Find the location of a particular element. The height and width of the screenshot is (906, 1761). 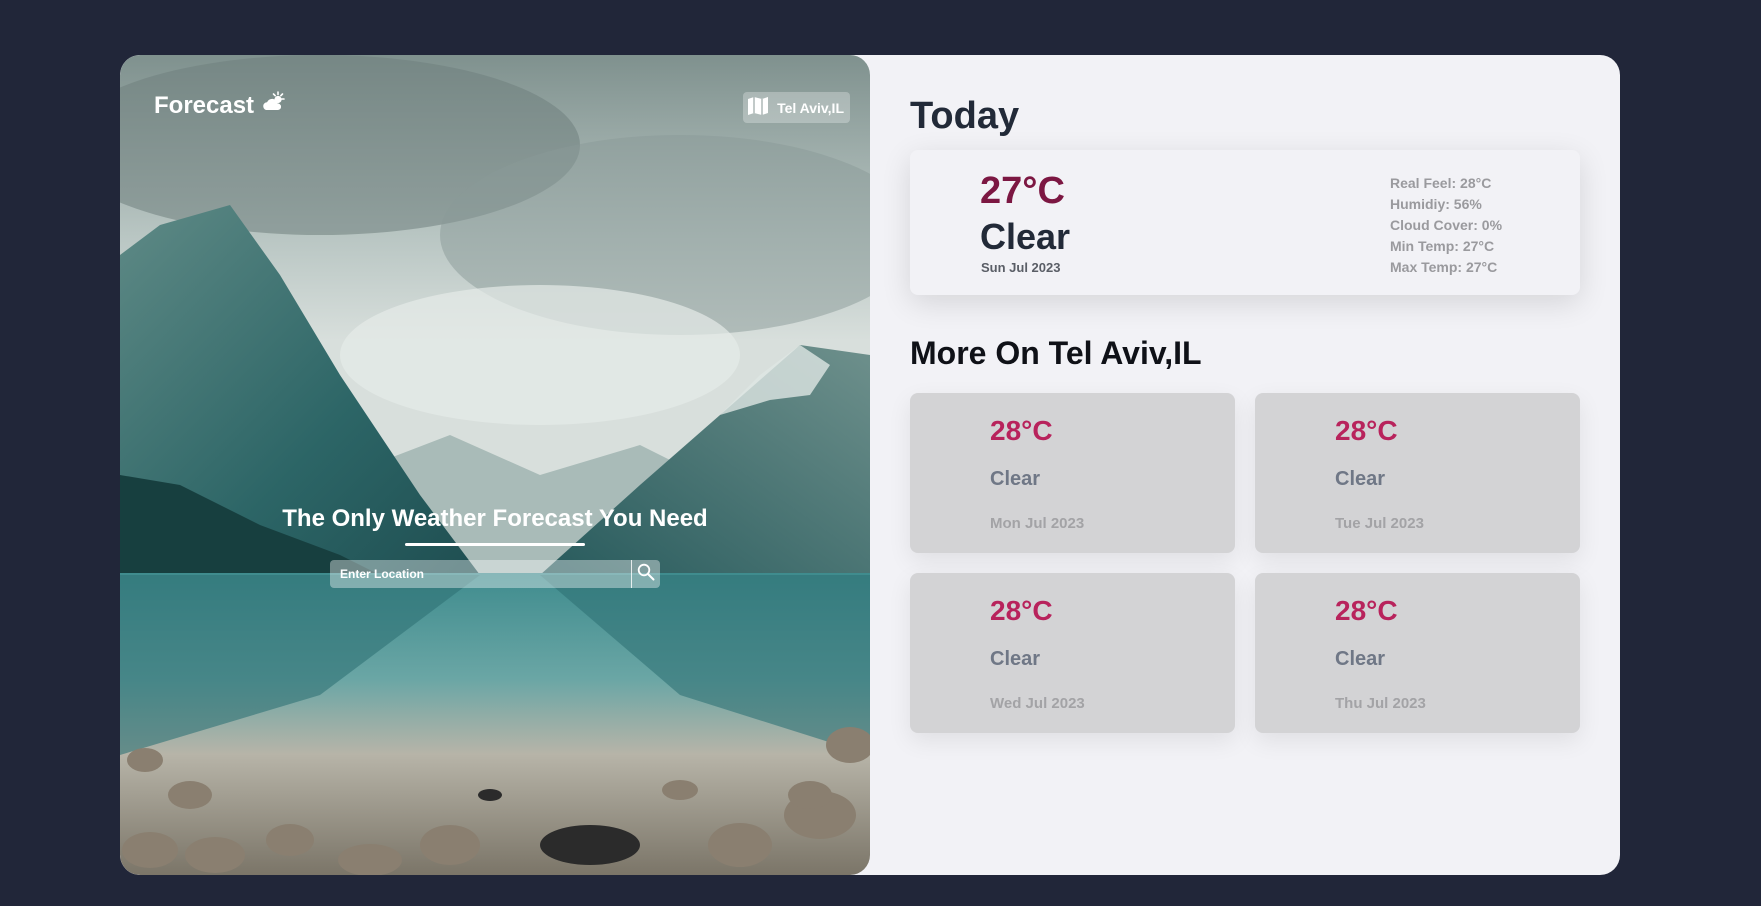

detail-humidity: Humidiy: 56% is located at coordinates (1436, 204).